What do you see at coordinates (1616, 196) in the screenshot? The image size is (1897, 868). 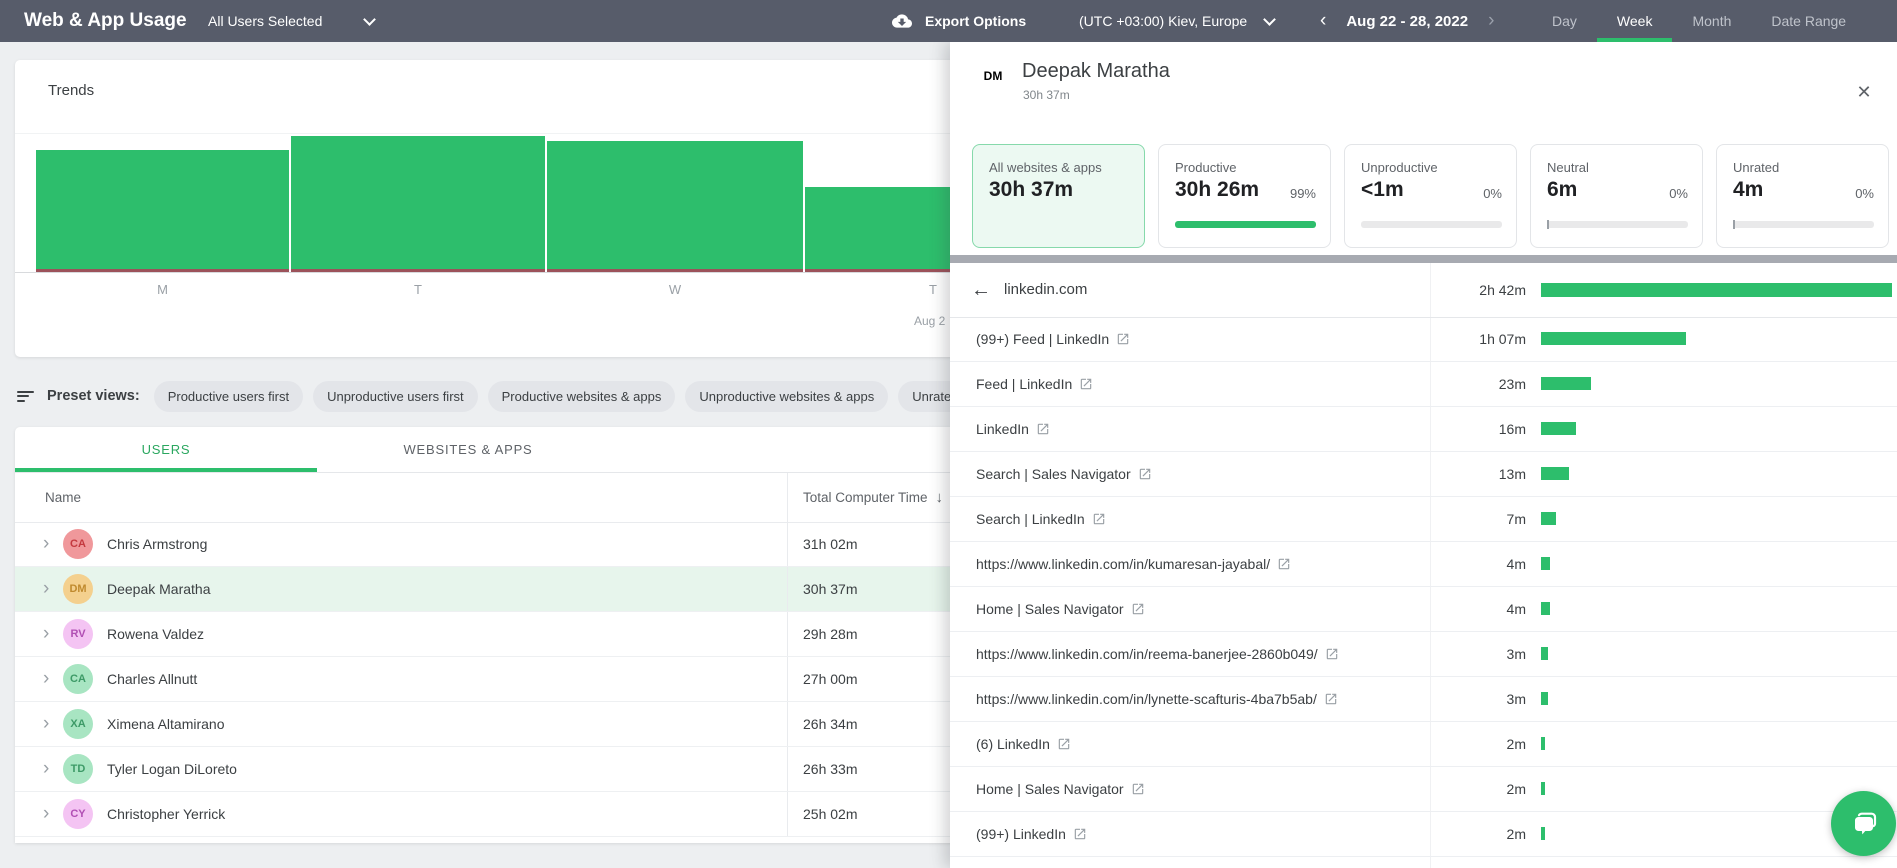 I see `stat-card-neutral: Neutral 6m 0%` at bounding box center [1616, 196].